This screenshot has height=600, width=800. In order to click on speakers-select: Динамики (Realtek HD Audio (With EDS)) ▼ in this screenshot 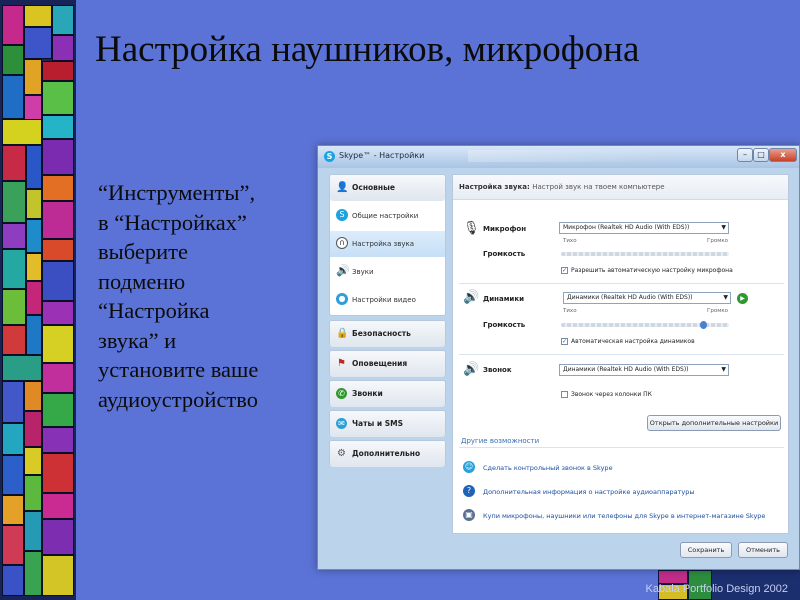, I will do `click(647, 298)`.